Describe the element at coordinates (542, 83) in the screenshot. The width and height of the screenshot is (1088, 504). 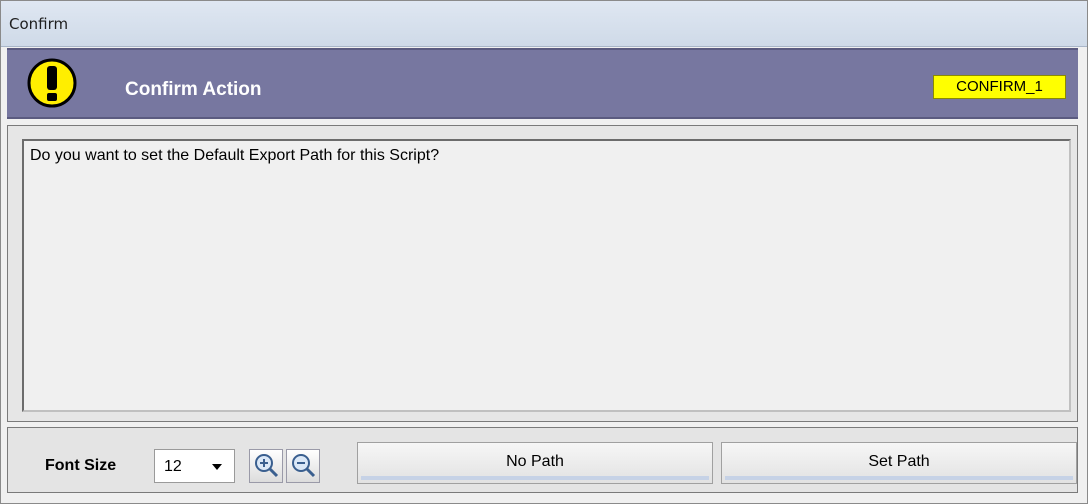
I see `header-banner: Confirm Action CONFIRM_1` at that location.